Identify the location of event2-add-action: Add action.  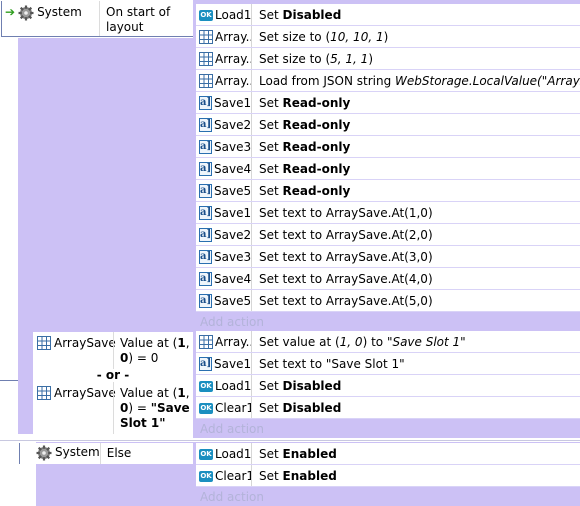
(232, 429).